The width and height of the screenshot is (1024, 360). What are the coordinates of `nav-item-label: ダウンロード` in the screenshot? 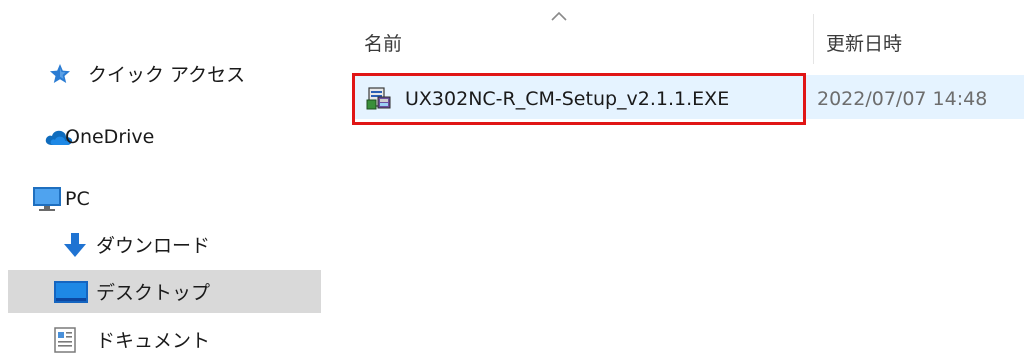 It's located at (153, 246).